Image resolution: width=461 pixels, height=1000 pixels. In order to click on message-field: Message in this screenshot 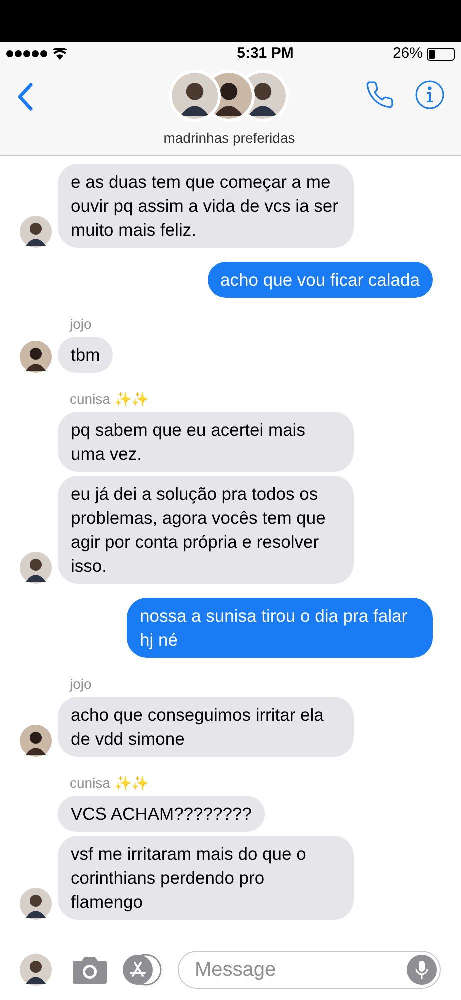, I will do `click(309, 970)`.